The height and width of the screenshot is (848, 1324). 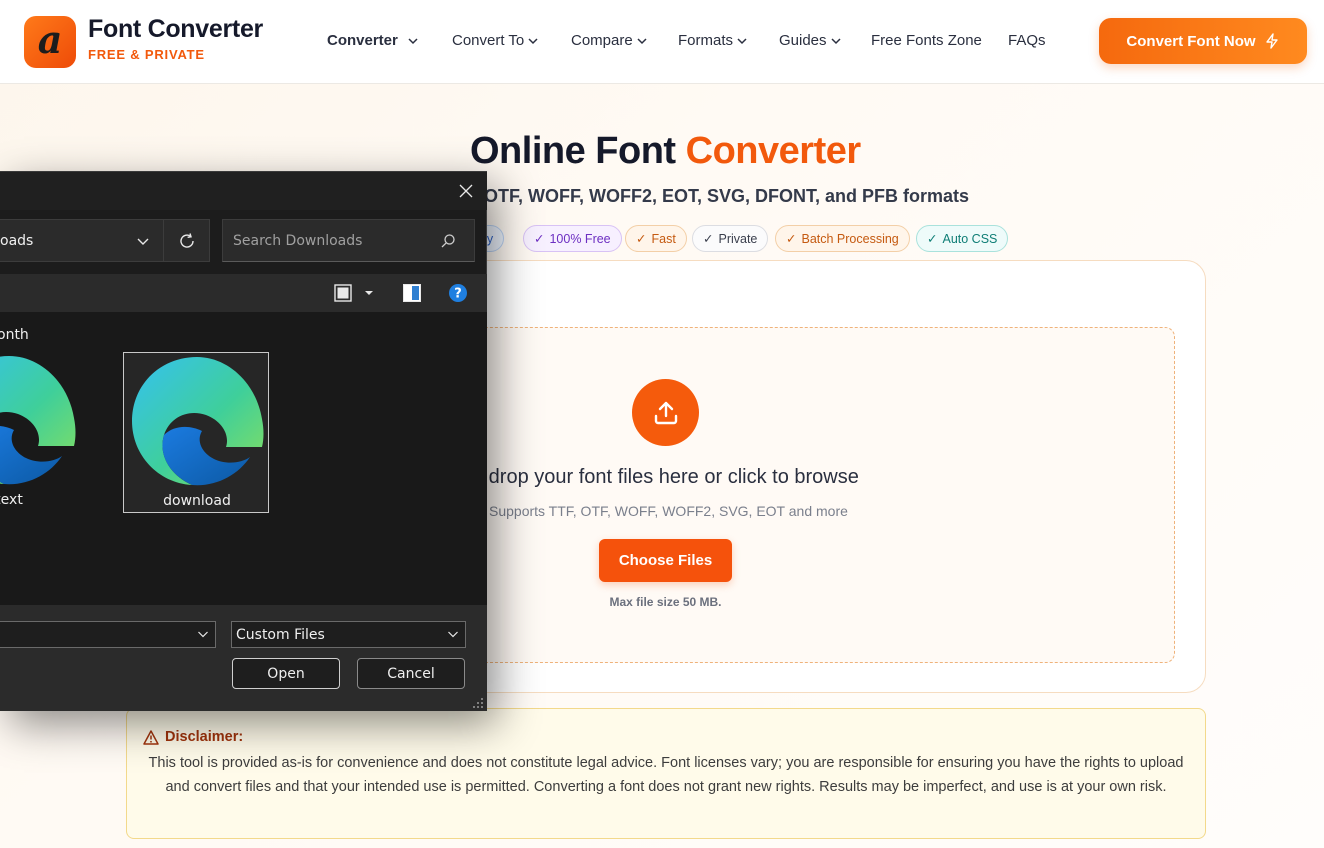 I want to click on brand-subtitle: FREE & PRIVATE, so click(x=146, y=54).